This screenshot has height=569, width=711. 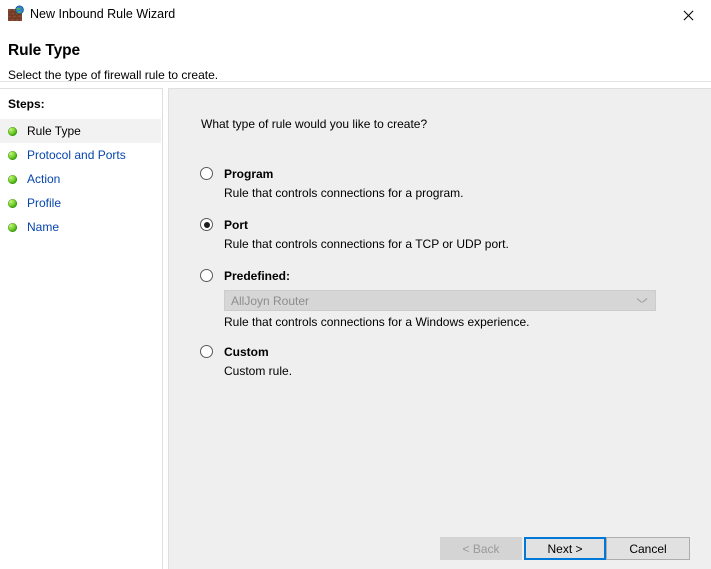 What do you see at coordinates (355, 15) in the screenshot?
I see `title-bar: New Inbound Rule Wizard` at bounding box center [355, 15].